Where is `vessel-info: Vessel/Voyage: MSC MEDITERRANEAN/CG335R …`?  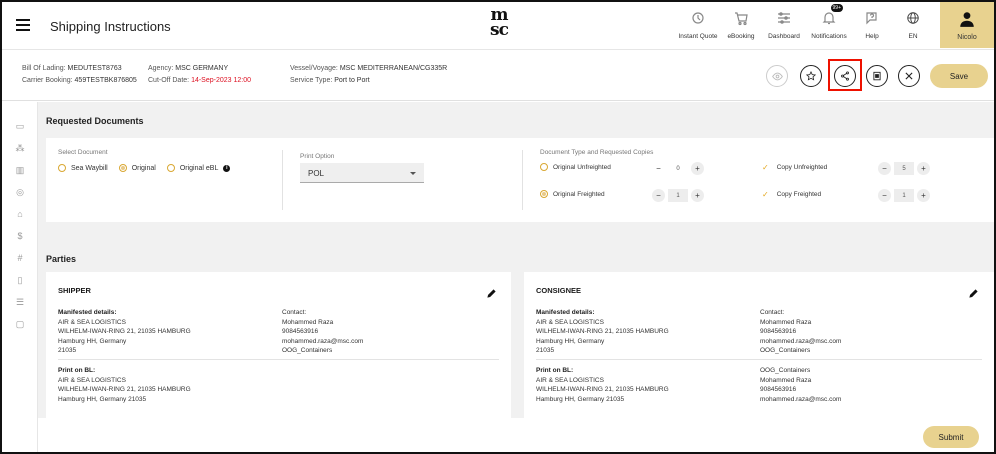
vessel-info: Vessel/Voyage: MSC MEDITERRANEAN/CG335R … is located at coordinates (369, 74).